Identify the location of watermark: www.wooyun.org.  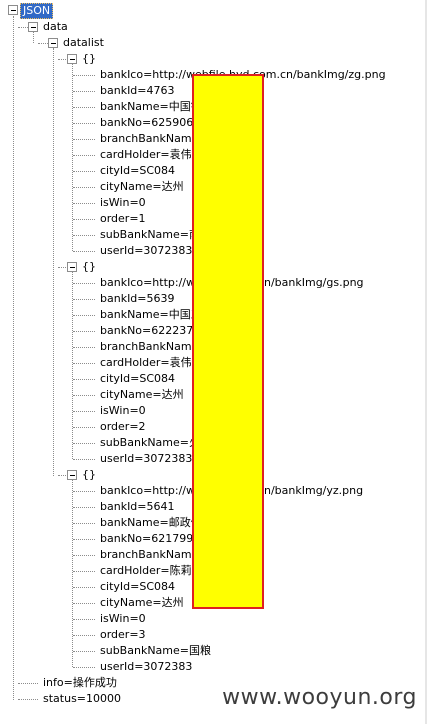
(319, 697).